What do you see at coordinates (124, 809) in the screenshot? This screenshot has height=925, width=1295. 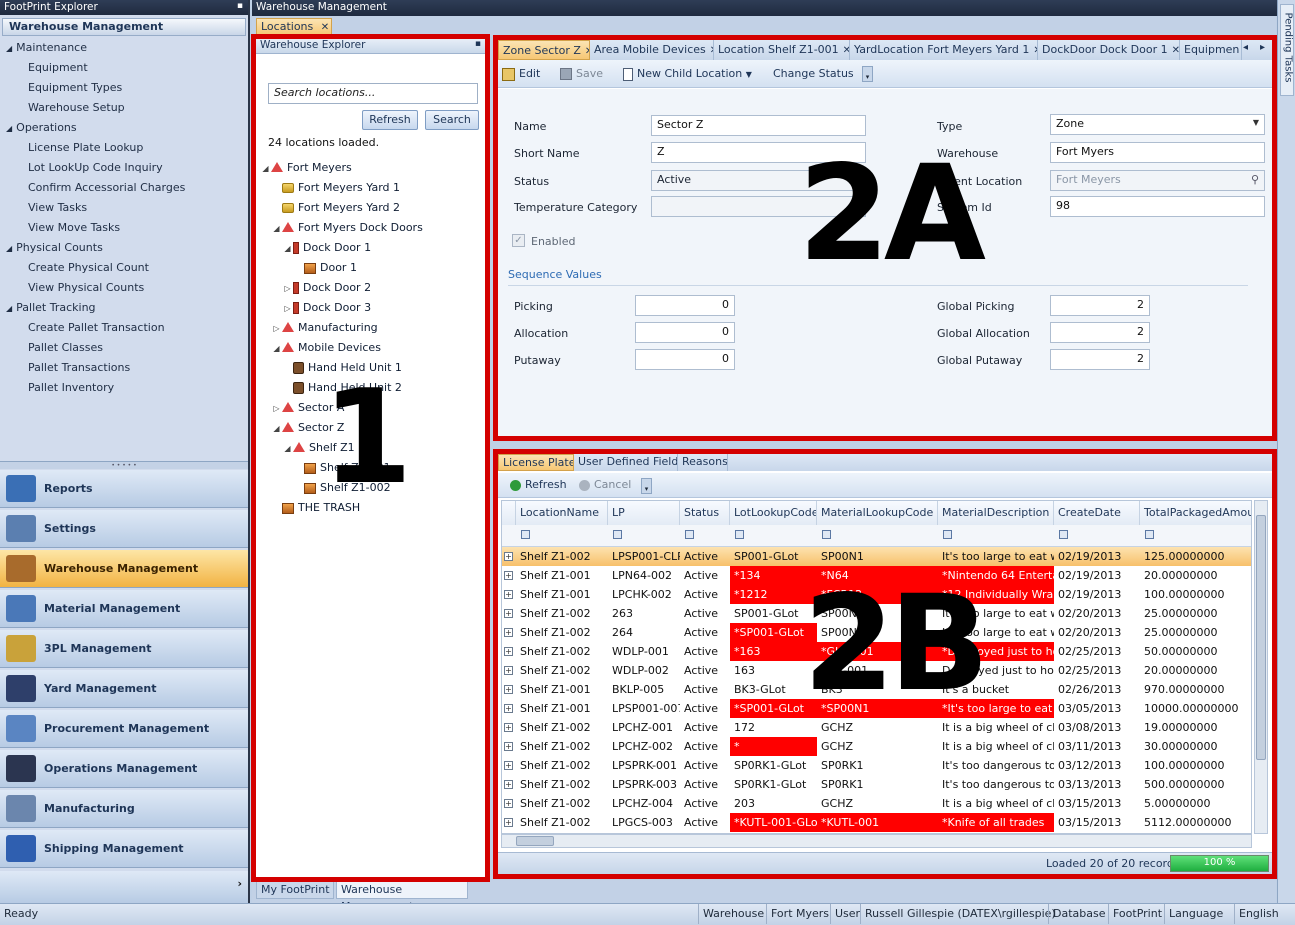 I see `nav-button-manufacturing: Manufacturing` at bounding box center [124, 809].